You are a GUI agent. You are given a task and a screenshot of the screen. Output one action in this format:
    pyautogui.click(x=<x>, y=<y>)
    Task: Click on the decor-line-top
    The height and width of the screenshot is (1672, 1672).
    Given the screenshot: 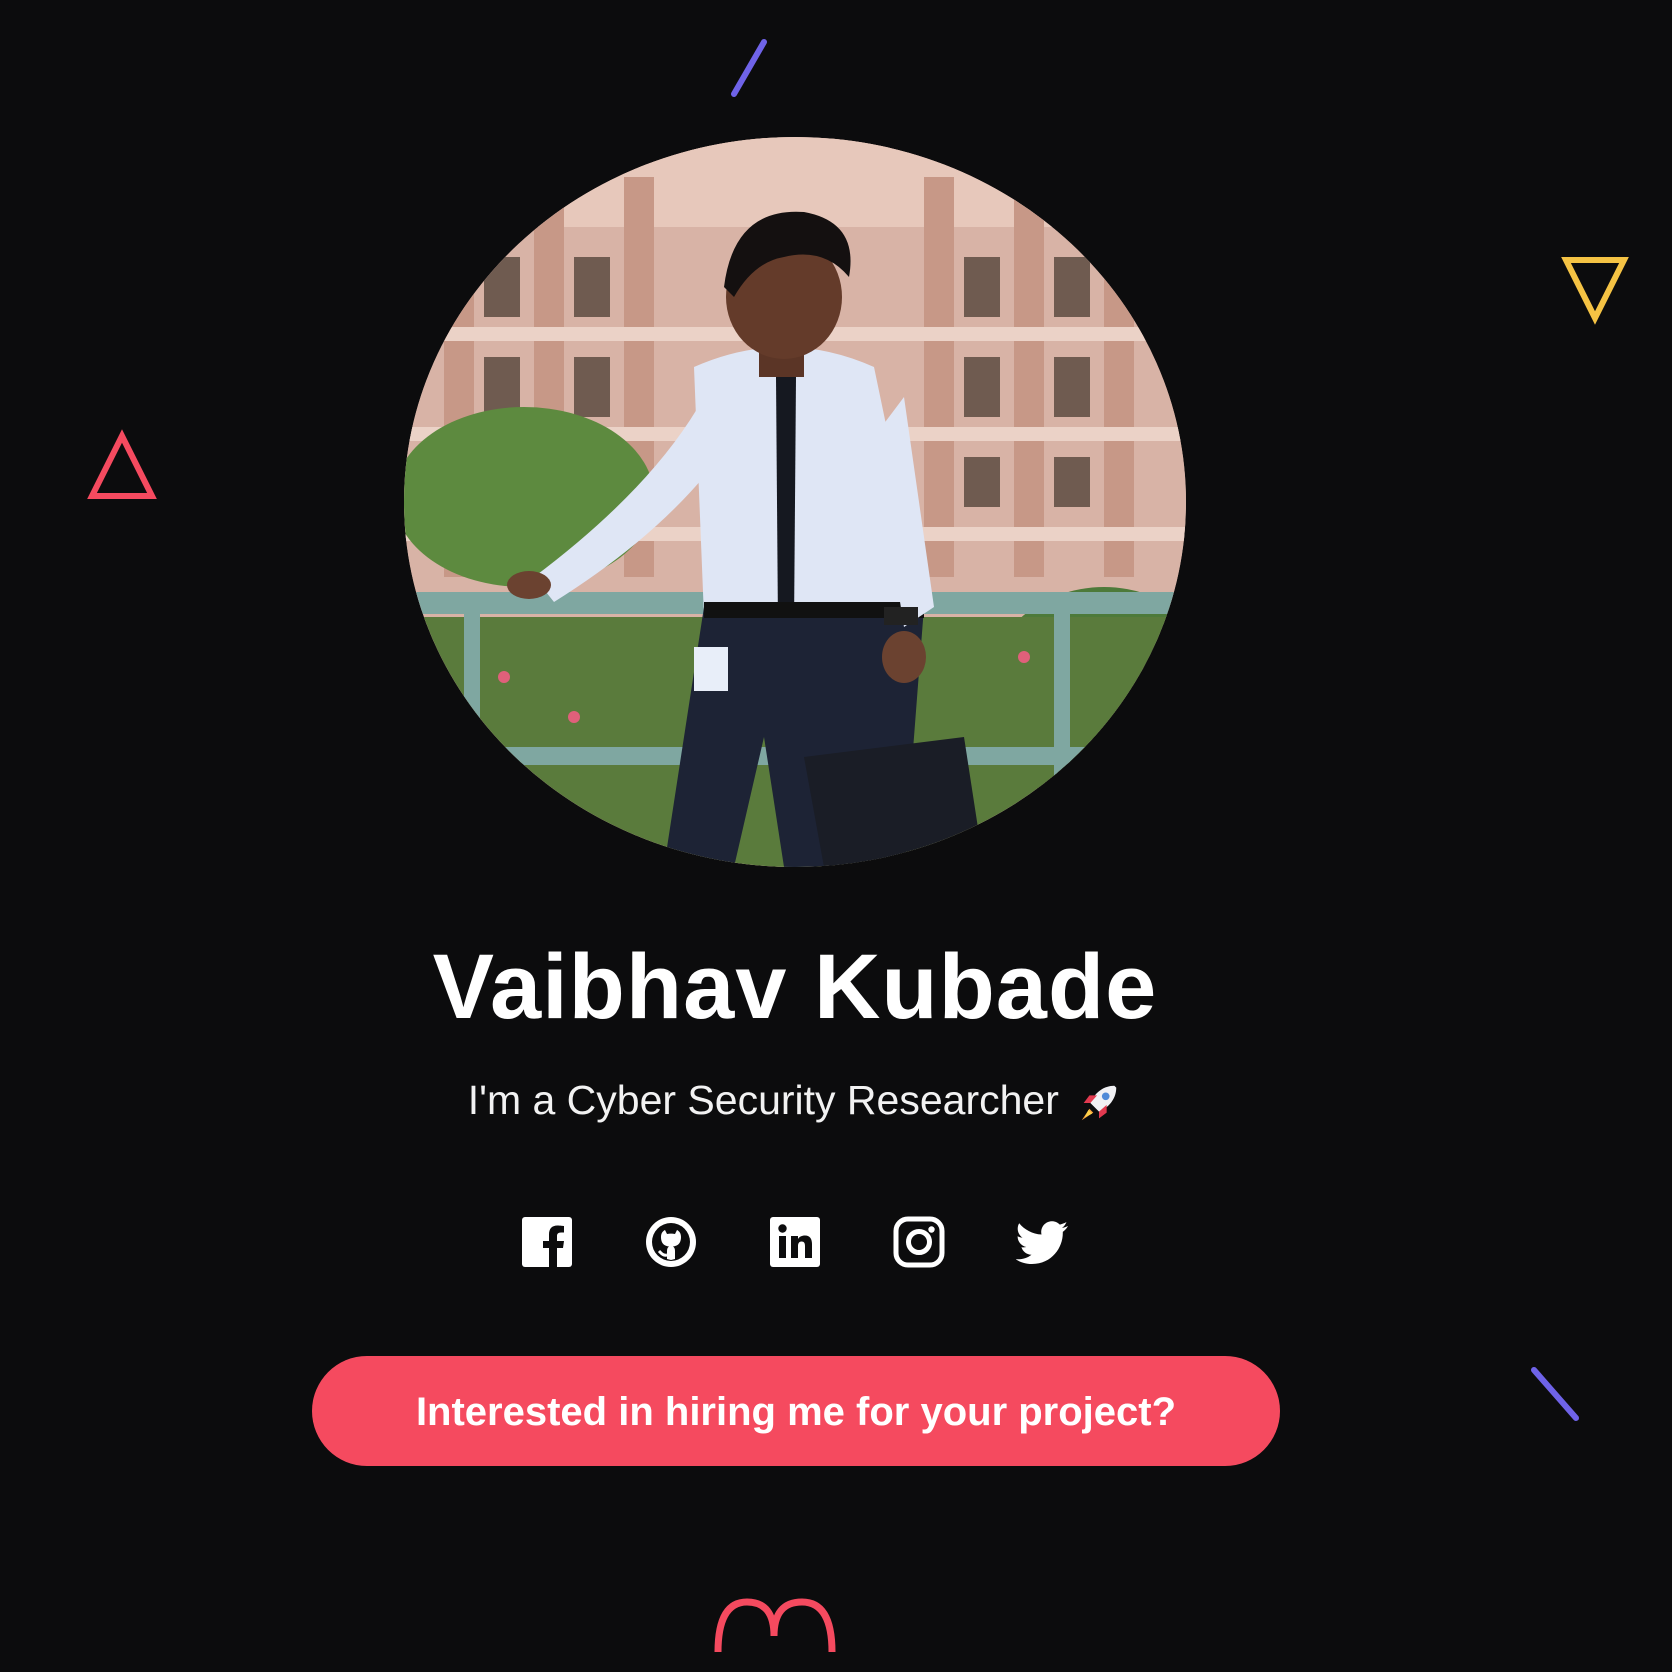 What is the action you would take?
    pyautogui.click(x=749, y=68)
    